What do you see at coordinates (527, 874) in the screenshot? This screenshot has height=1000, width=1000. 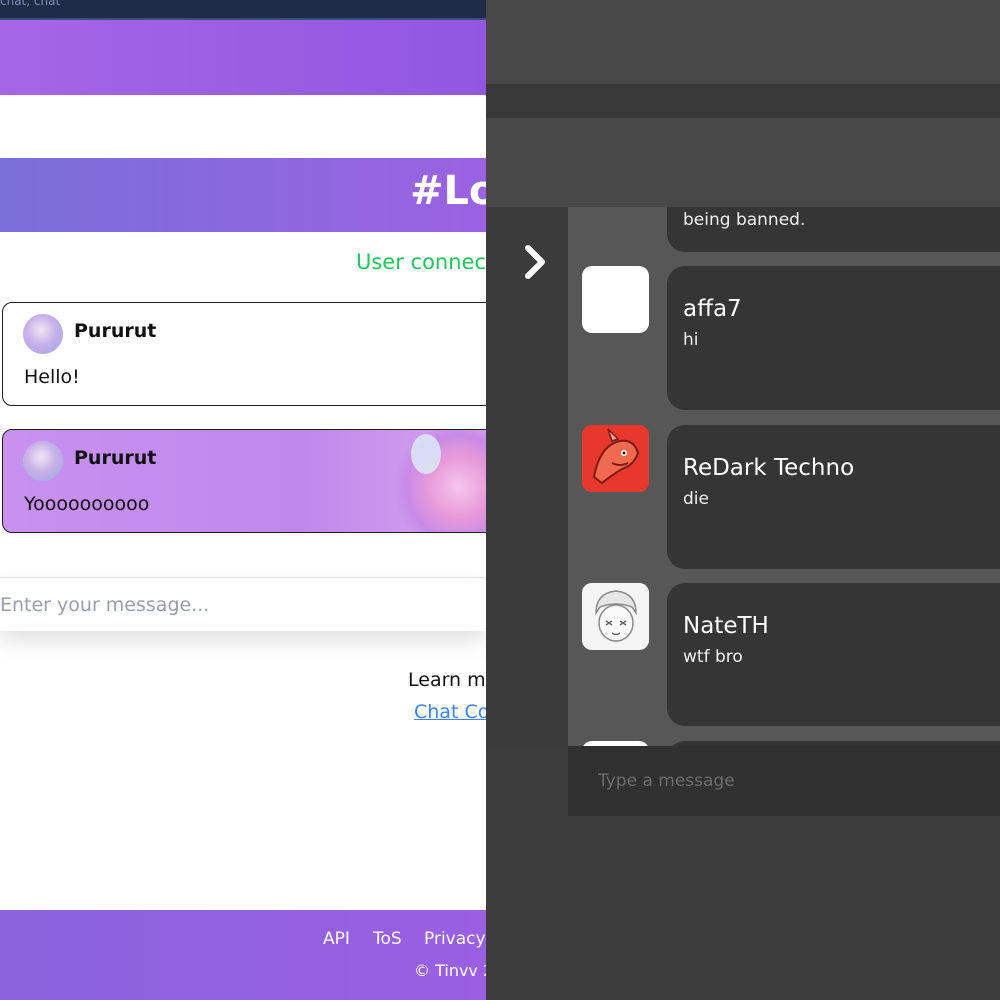 I see `panel-bottom-fill` at bounding box center [527, 874].